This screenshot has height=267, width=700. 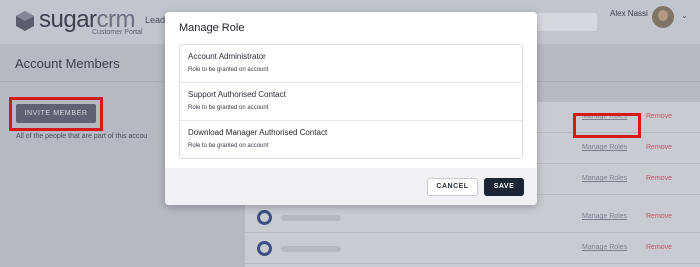 What do you see at coordinates (452, 187) in the screenshot?
I see `cancel-button: CANCEL` at bounding box center [452, 187].